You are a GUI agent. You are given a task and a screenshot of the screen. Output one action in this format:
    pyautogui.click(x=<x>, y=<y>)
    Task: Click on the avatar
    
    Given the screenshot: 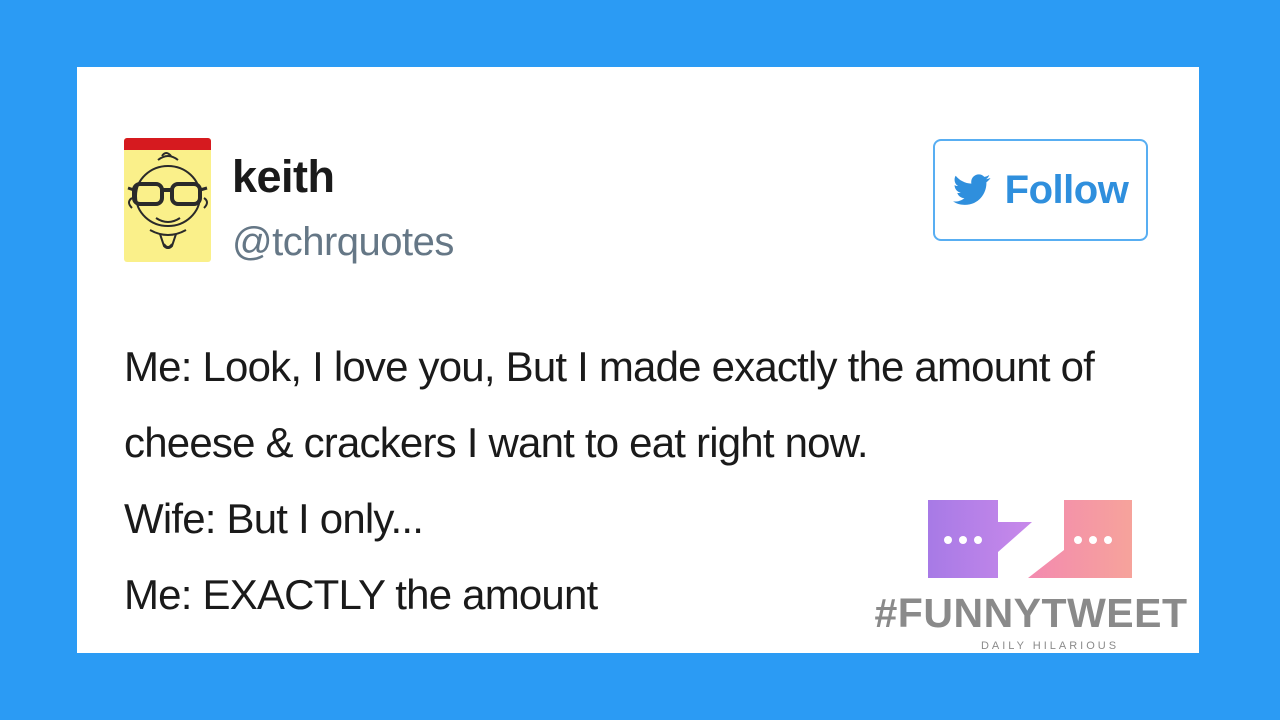 What is the action you would take?
    pyautogui.click(x=167, y=200)
    